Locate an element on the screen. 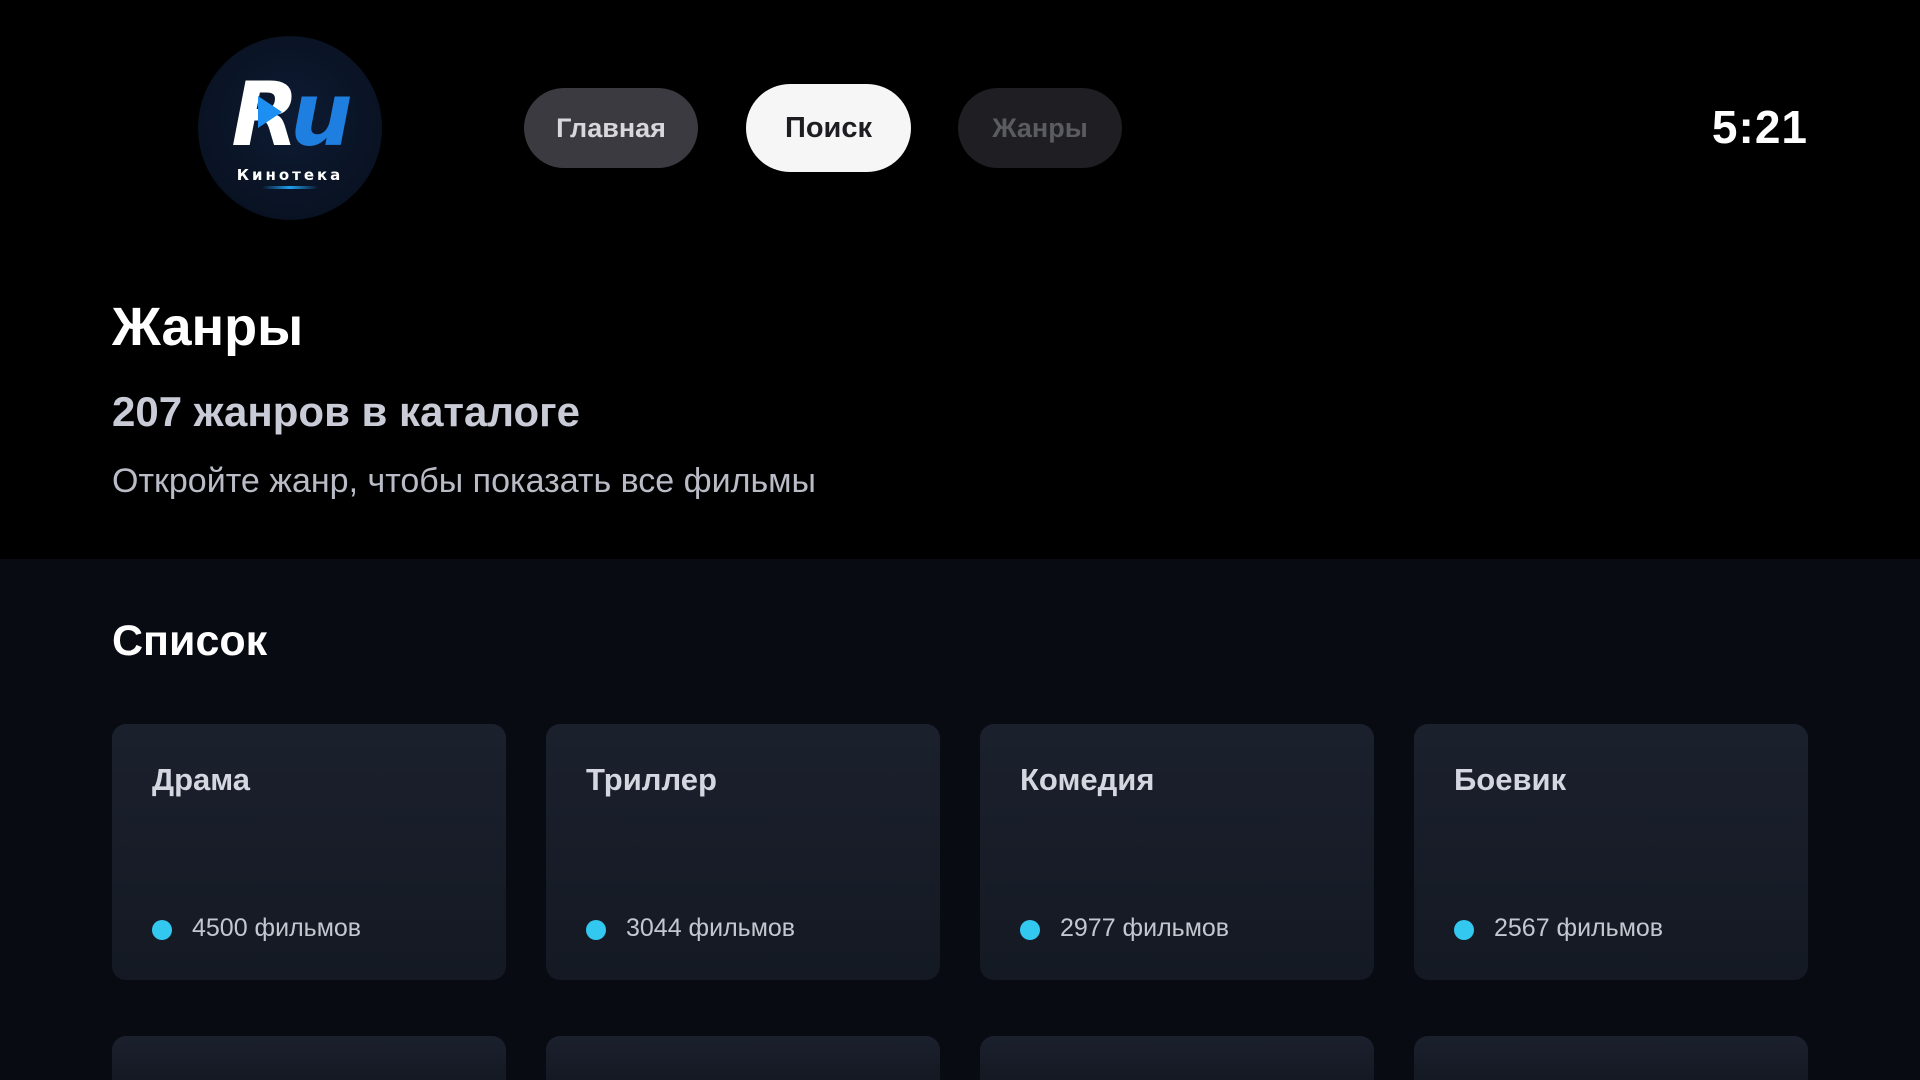  section-title: Список is located at coordinates (190, 641).